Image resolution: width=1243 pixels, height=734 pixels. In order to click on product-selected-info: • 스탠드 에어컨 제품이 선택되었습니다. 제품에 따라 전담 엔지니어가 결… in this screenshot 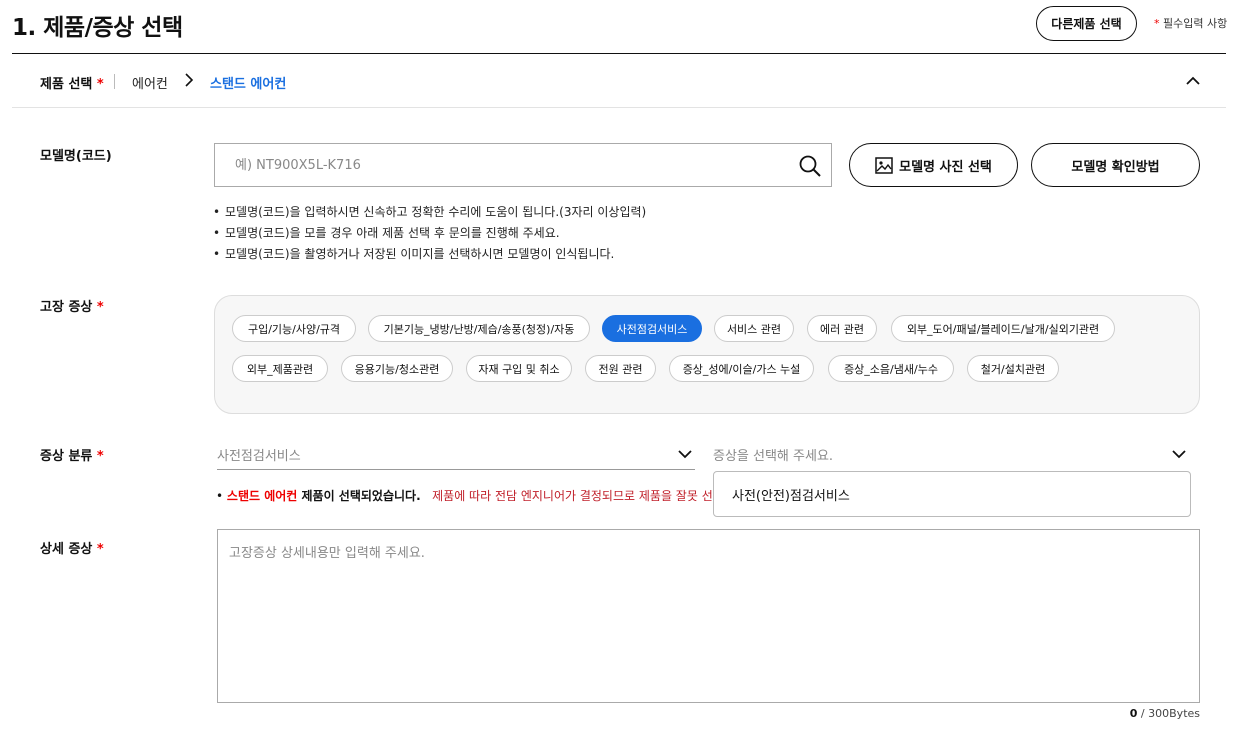, I will do `click(464, 496)`.